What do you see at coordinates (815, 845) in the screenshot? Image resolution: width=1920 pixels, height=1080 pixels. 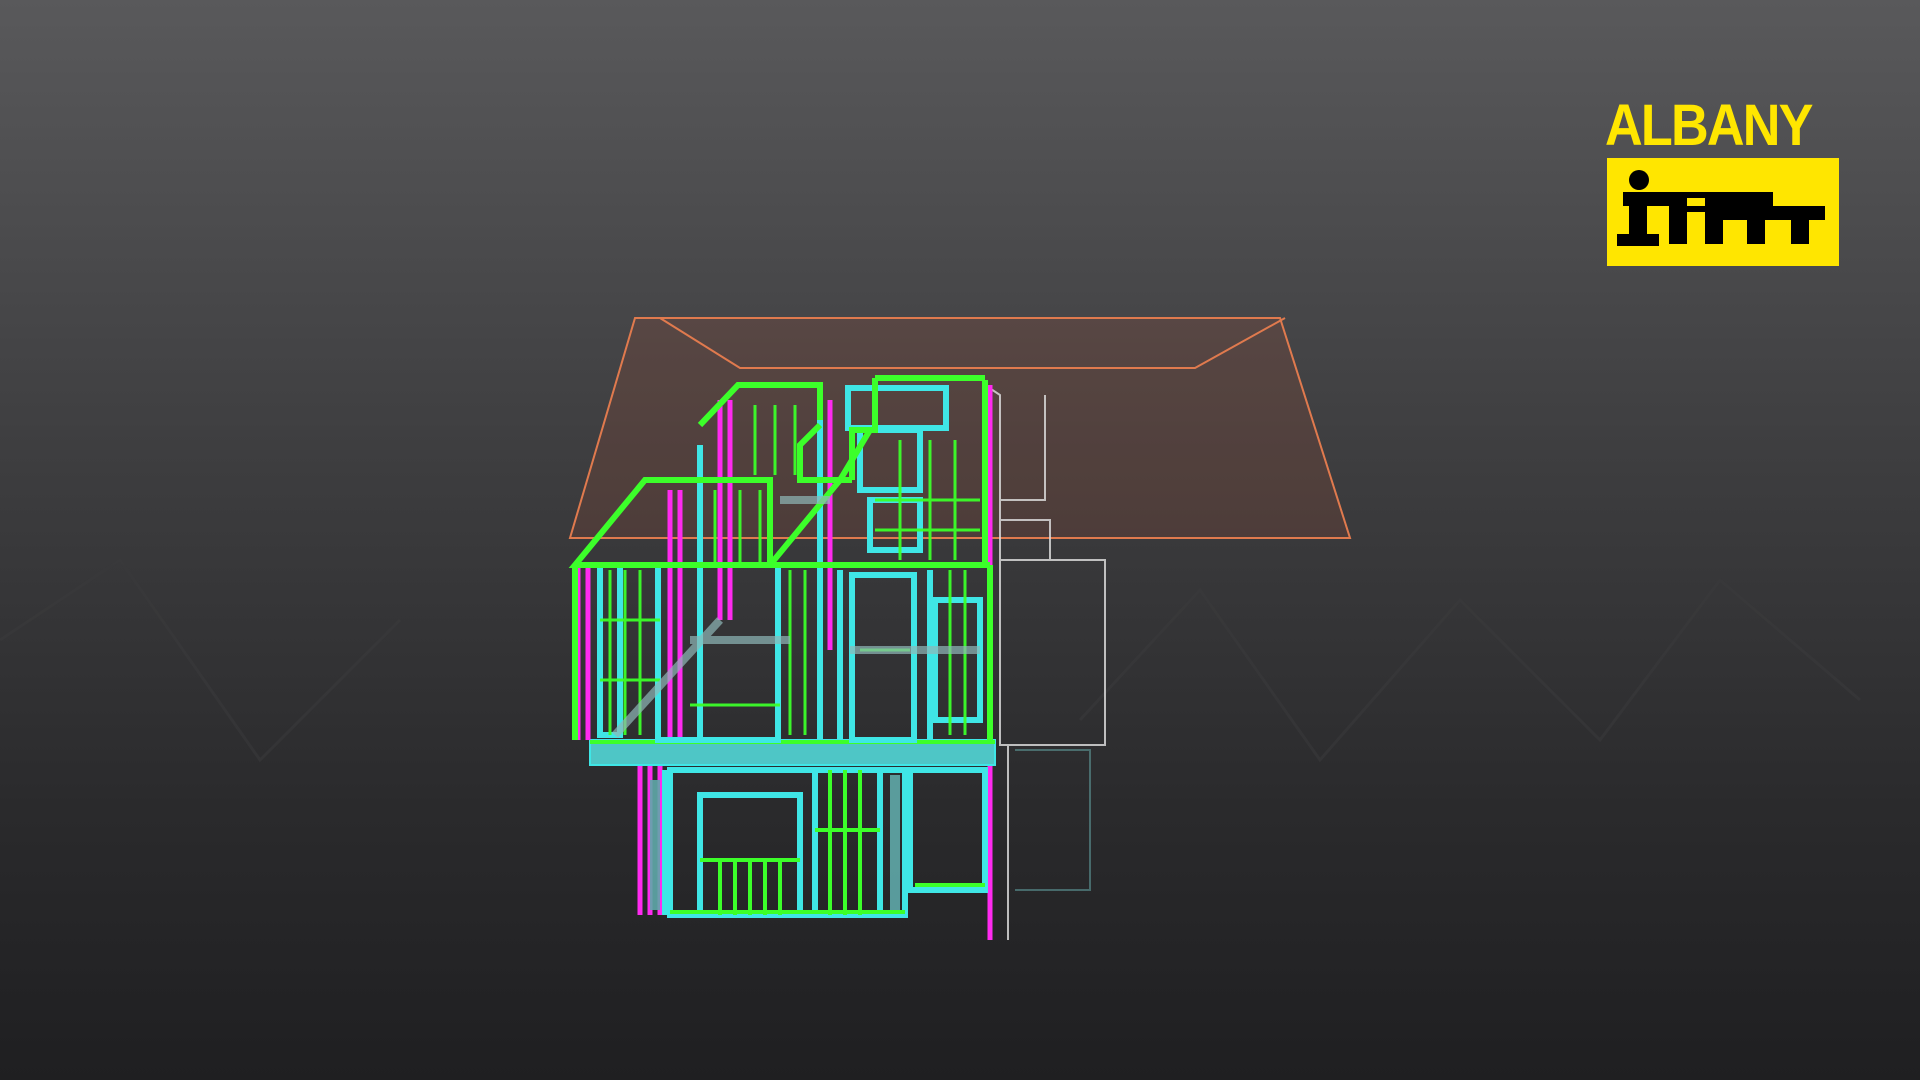 I see `ground-floor-frame` at bounding box center [815, 845].